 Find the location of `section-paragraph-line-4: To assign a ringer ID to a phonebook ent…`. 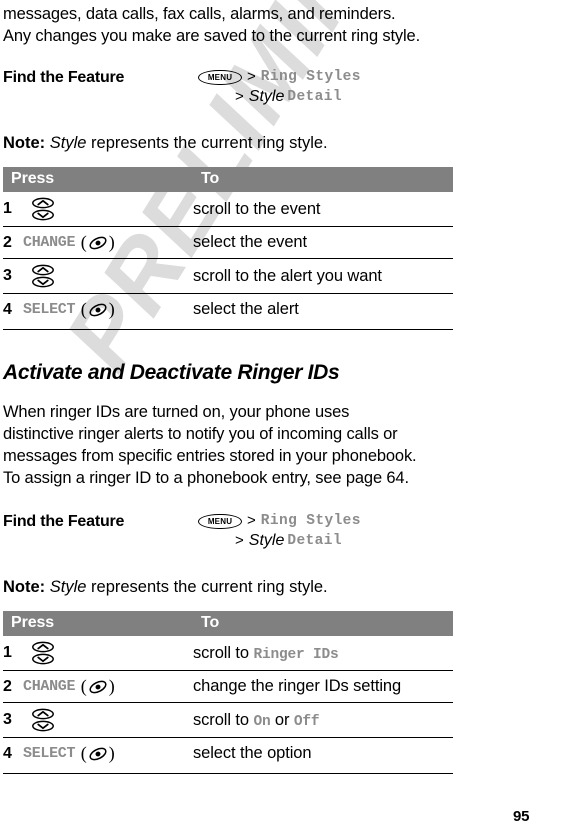

section-paragraph-line-4: To assign a ringer ID to a phonebook ent… is located at coordinates (206, 478).